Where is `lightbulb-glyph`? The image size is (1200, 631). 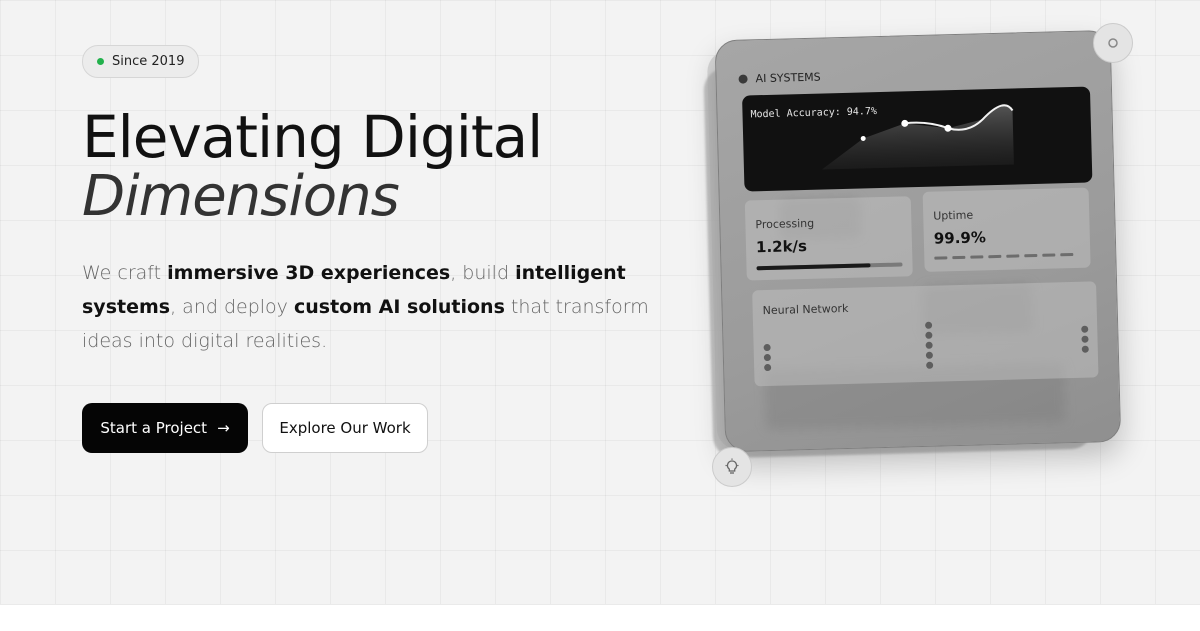 lightbulb-glyph is located at coordinates (732, 466).